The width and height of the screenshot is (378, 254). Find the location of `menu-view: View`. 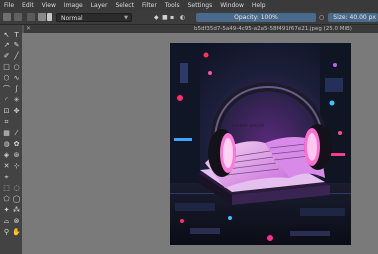

menu-view: View is located at coordinates (49, 5).